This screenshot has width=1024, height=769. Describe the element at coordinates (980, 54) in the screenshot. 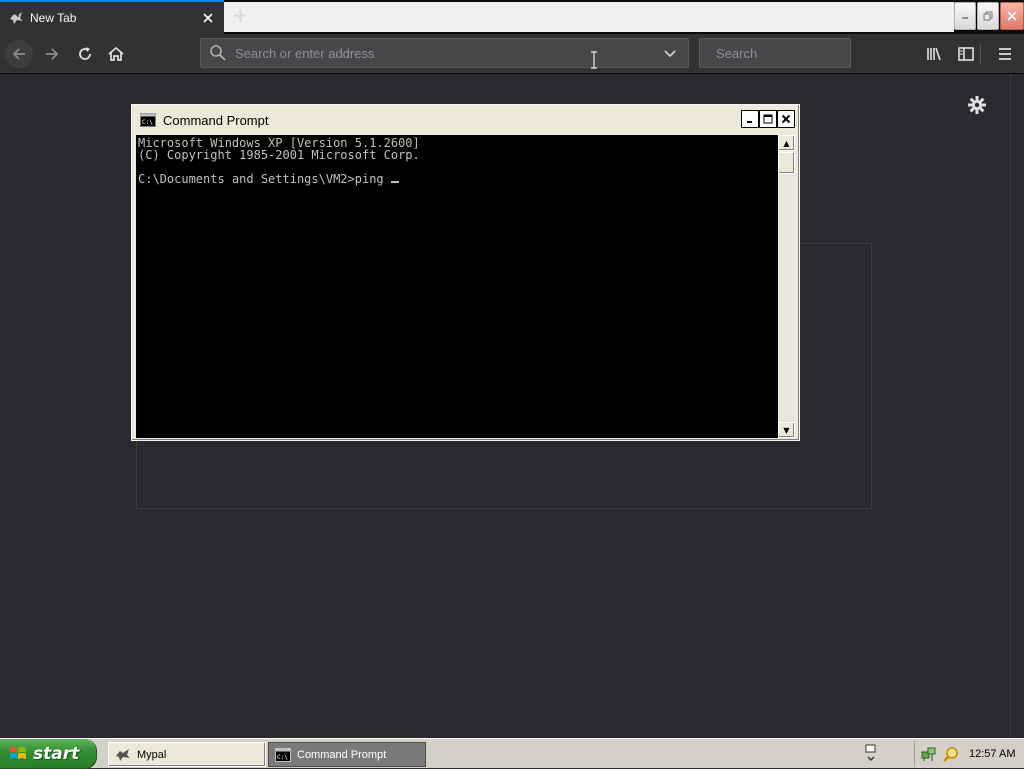

I see `toolbar-separator` at that location.